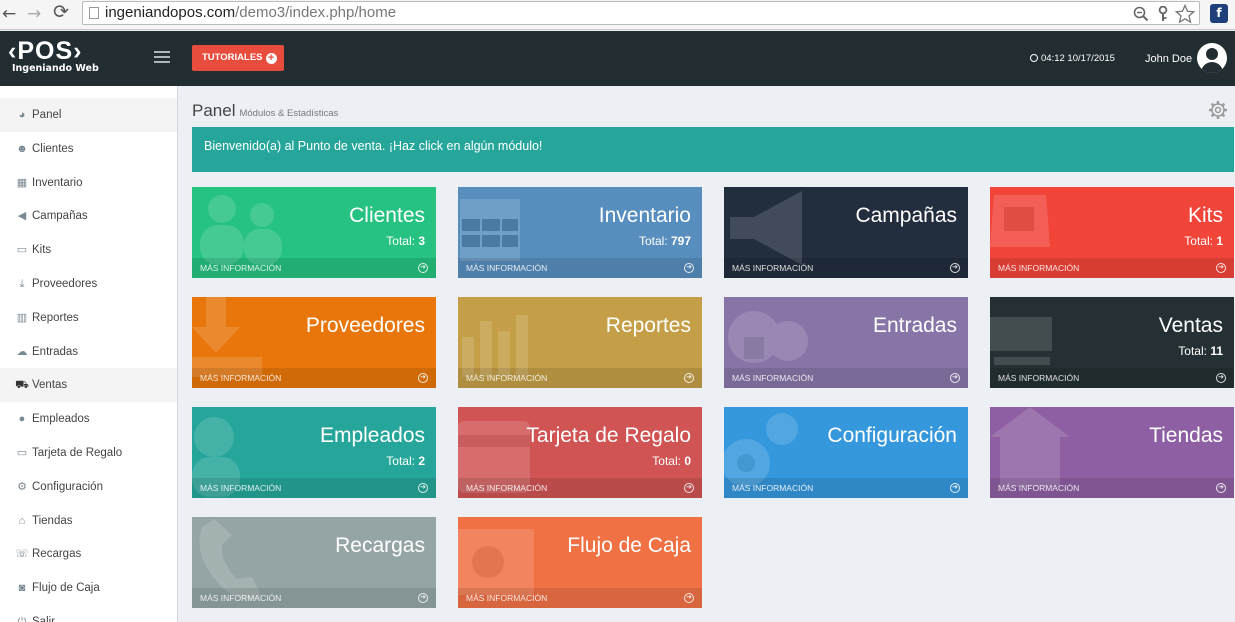  I want to click on forward-icon: →, so click(34, 14).